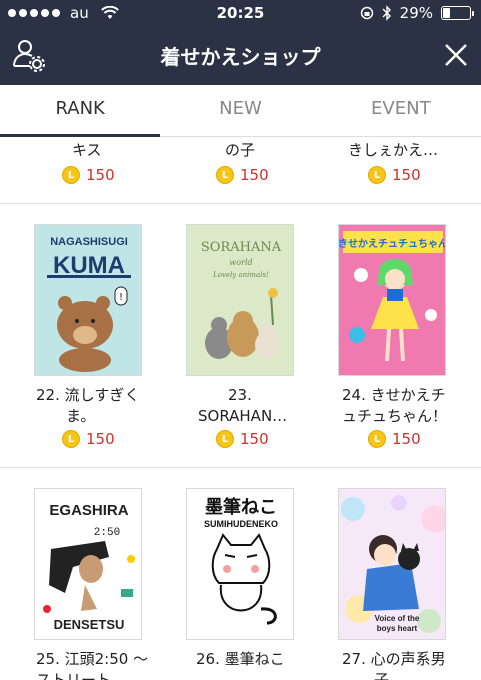 The width and height of the screenshot is (481, 680). I want to click on theme-name: の子, so click(240, 150).